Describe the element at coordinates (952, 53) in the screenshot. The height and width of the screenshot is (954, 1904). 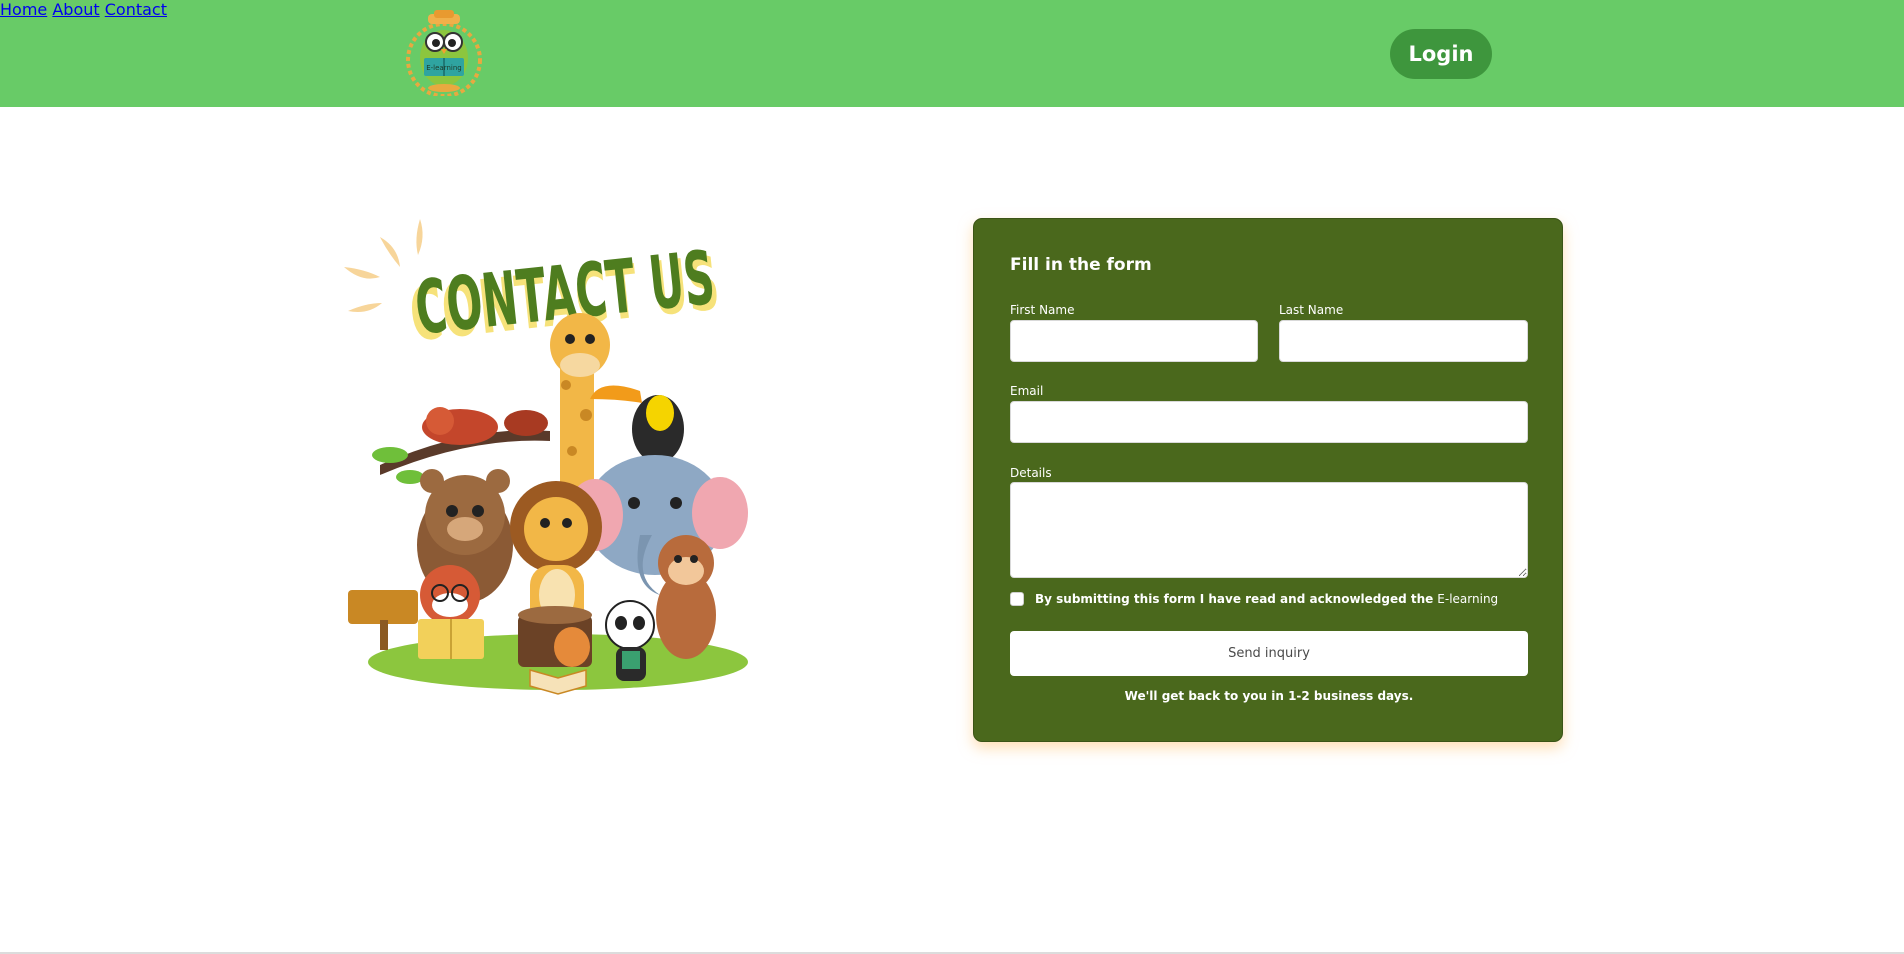
I see `top-navbar: E-learning Home About Contact Login` at that location.